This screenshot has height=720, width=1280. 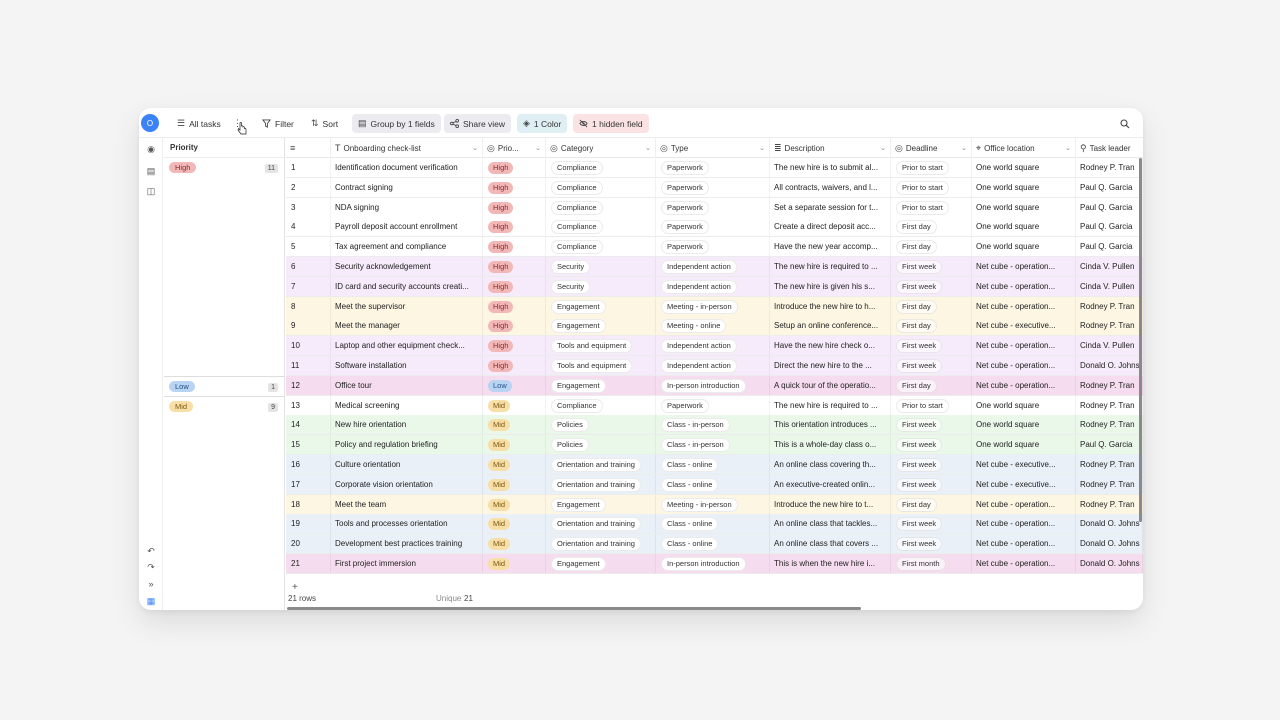 What do you see at coordinates (601, 148) in the screenshot?
I see `column-header: ◎ Category ⌄` at bounding box center [601, 148].